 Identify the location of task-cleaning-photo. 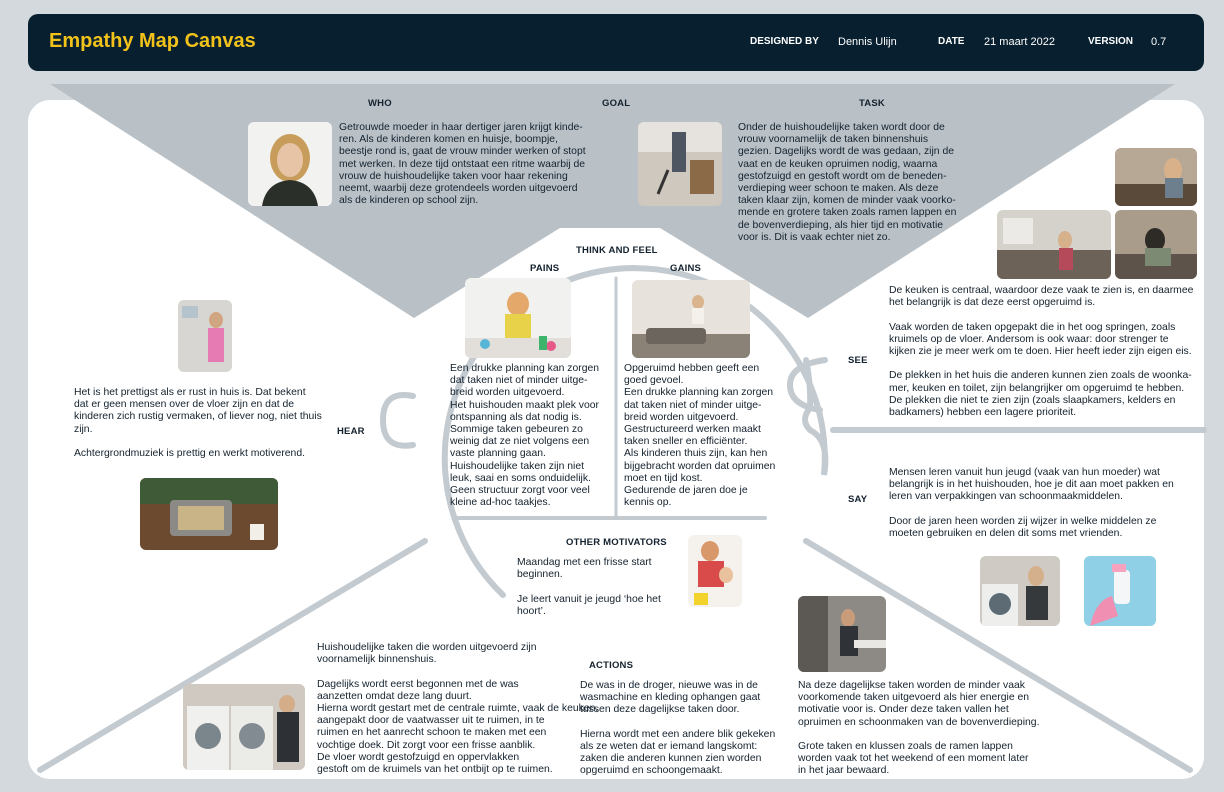
(1156, 244).